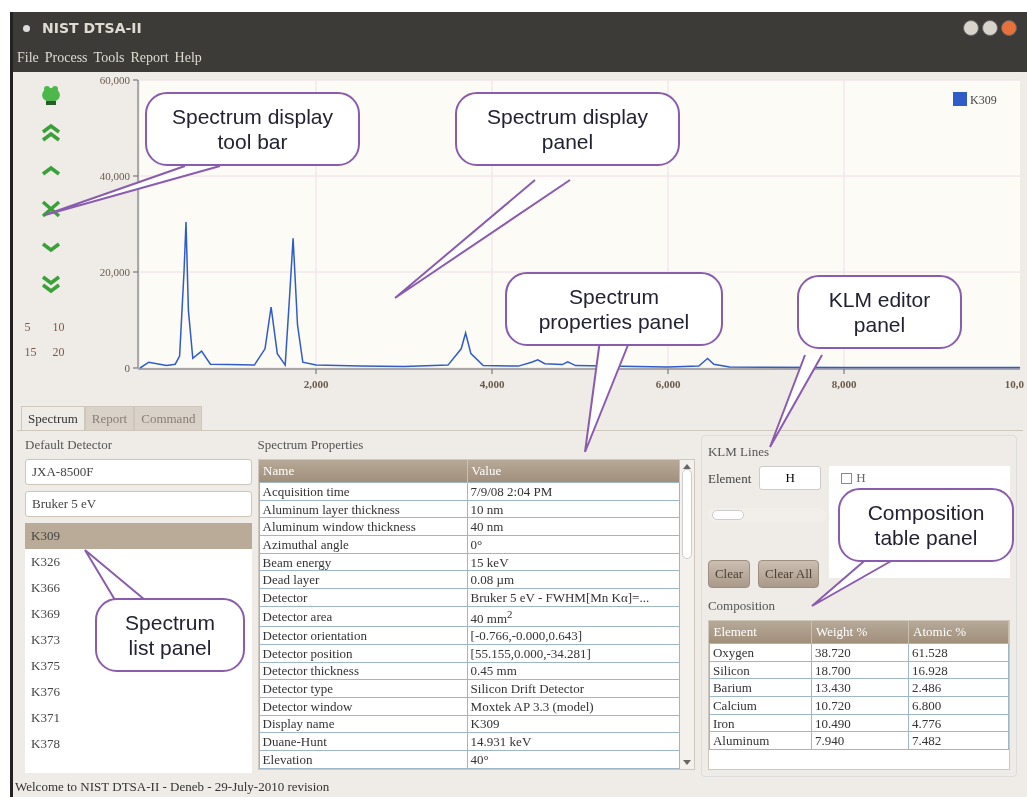 The height and width of the screenshot is (797, 1027). What do you see at coordinates (363, 653) in the screenshot?
I see `table-cell: Detector position` at bounding box center [363, 653].